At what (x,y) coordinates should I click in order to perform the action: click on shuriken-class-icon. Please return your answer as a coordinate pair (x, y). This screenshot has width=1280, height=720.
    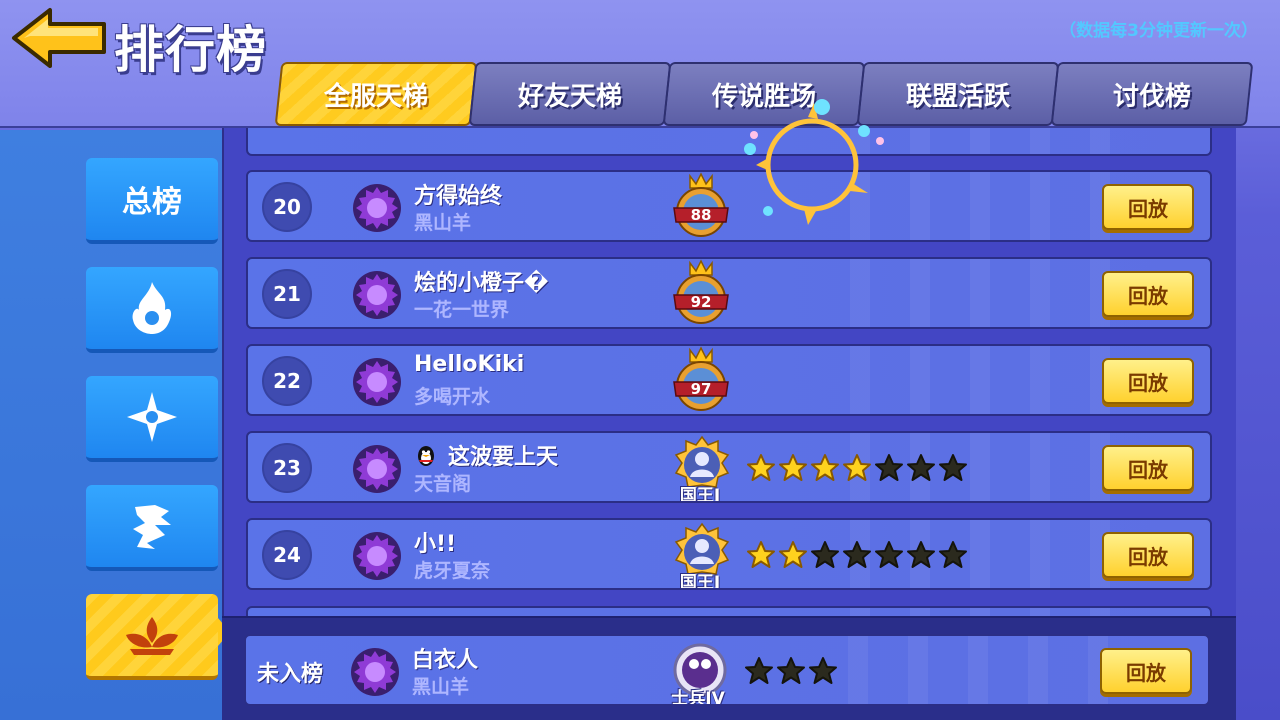
    Looking at the image, I should click on (152, 417).